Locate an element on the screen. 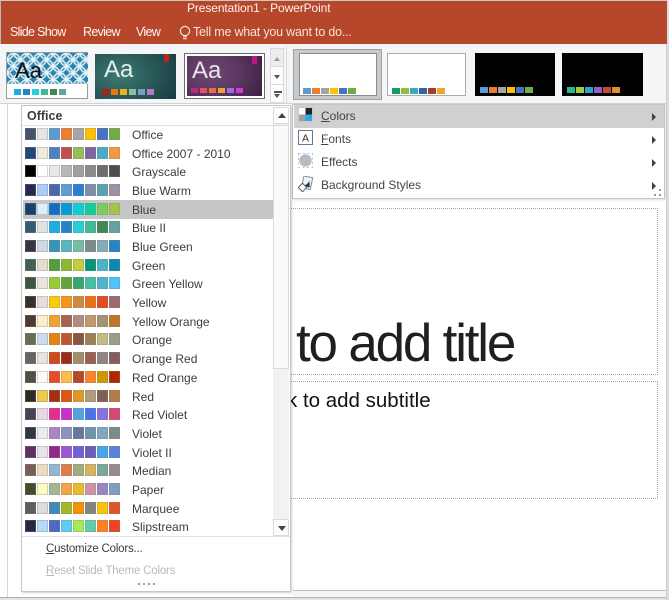 The image size is (669, 600). svg-text: A is located at coordinates (304, 139).